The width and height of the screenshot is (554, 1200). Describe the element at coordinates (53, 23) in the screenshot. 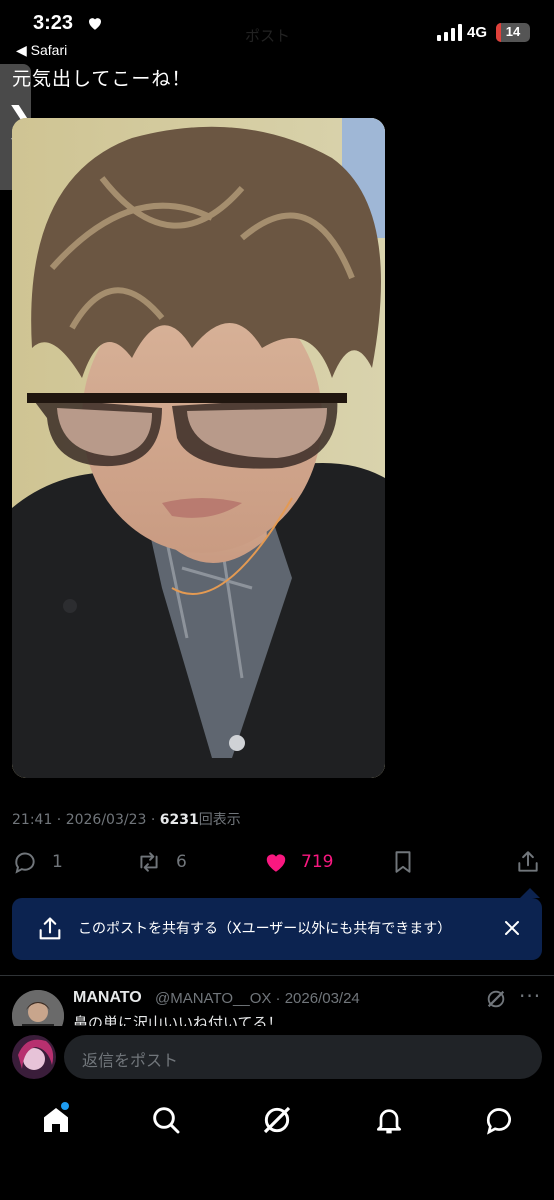

I see `status-time: 3:23` at that location.